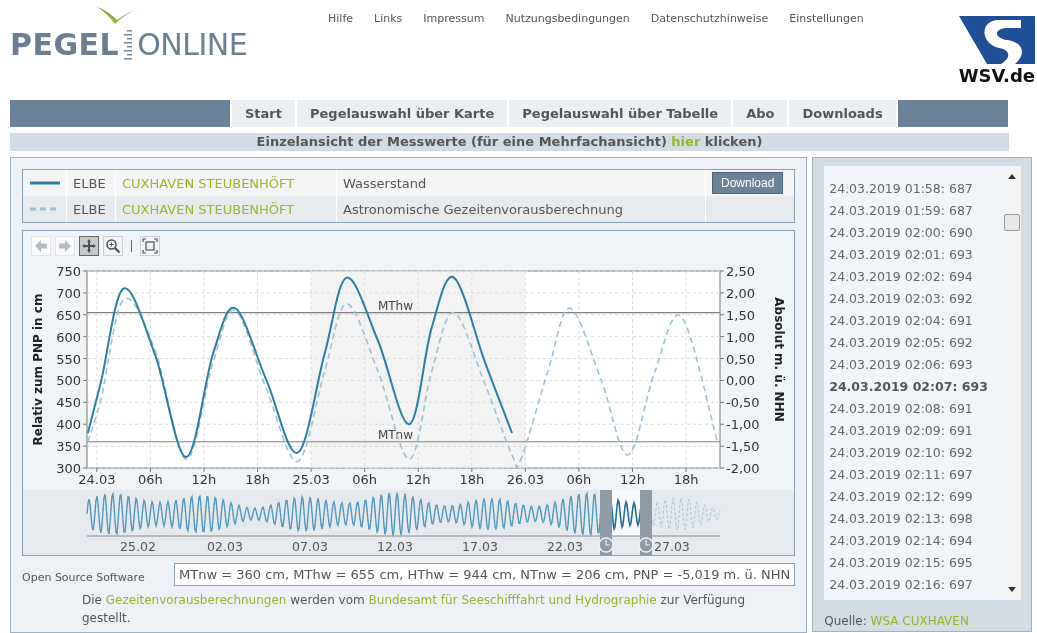  I want to click on tick-label: 700, so click(68, 293).